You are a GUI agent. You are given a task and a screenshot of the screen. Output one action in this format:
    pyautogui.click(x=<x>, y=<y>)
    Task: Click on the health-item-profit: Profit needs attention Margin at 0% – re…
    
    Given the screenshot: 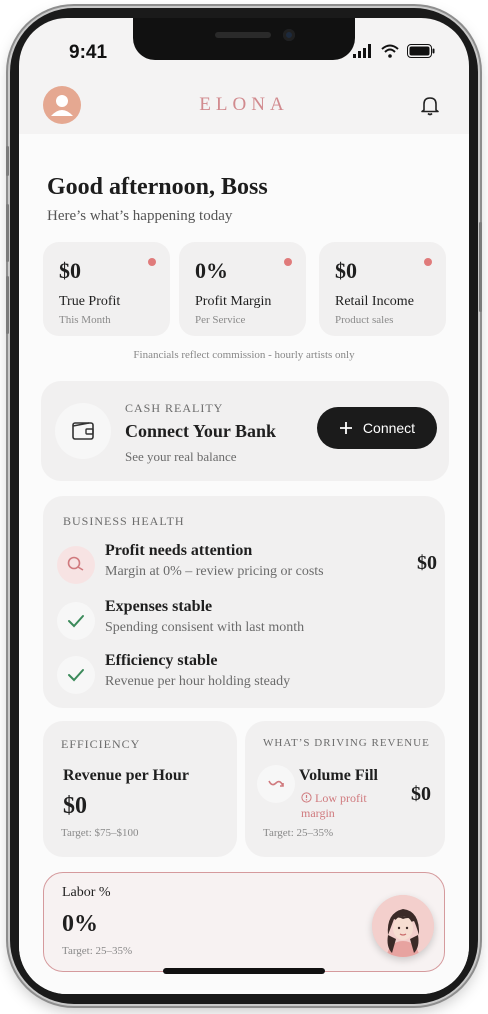 What is the action you would take?
    pyautogui.click(x=247, y=567)
    